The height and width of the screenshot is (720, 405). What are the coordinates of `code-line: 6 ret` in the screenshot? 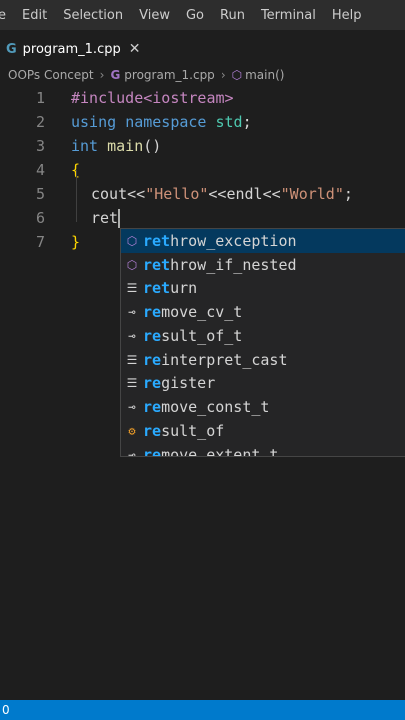 It's located at (202, 218).